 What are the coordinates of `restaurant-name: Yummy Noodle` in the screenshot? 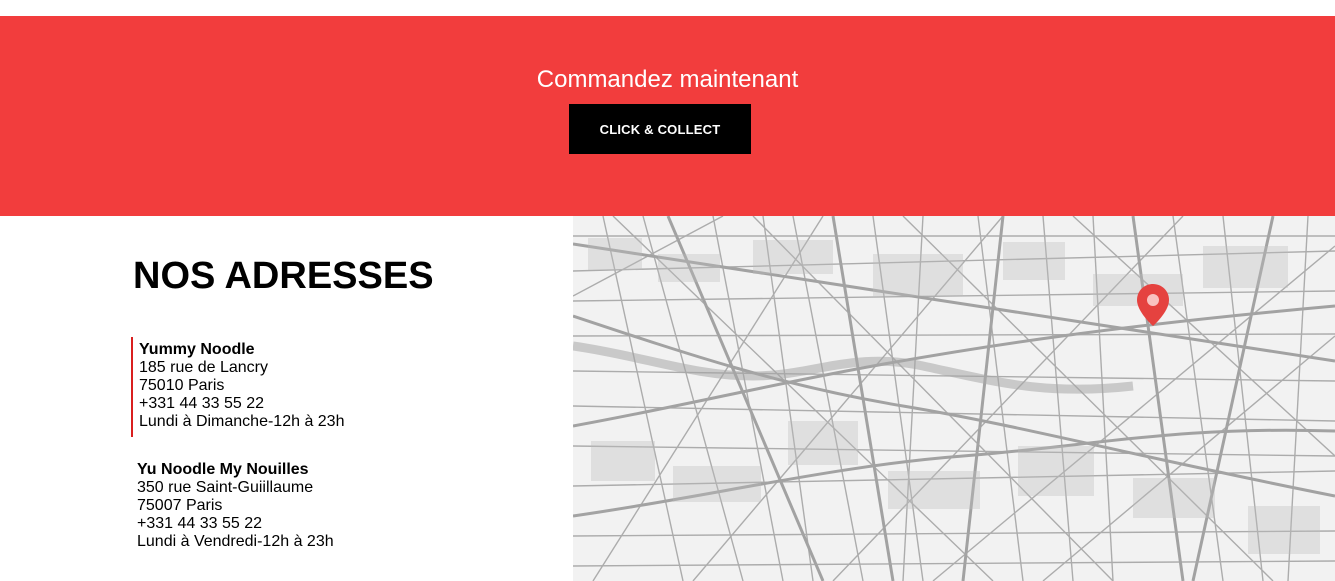 It's located at (197, 349).